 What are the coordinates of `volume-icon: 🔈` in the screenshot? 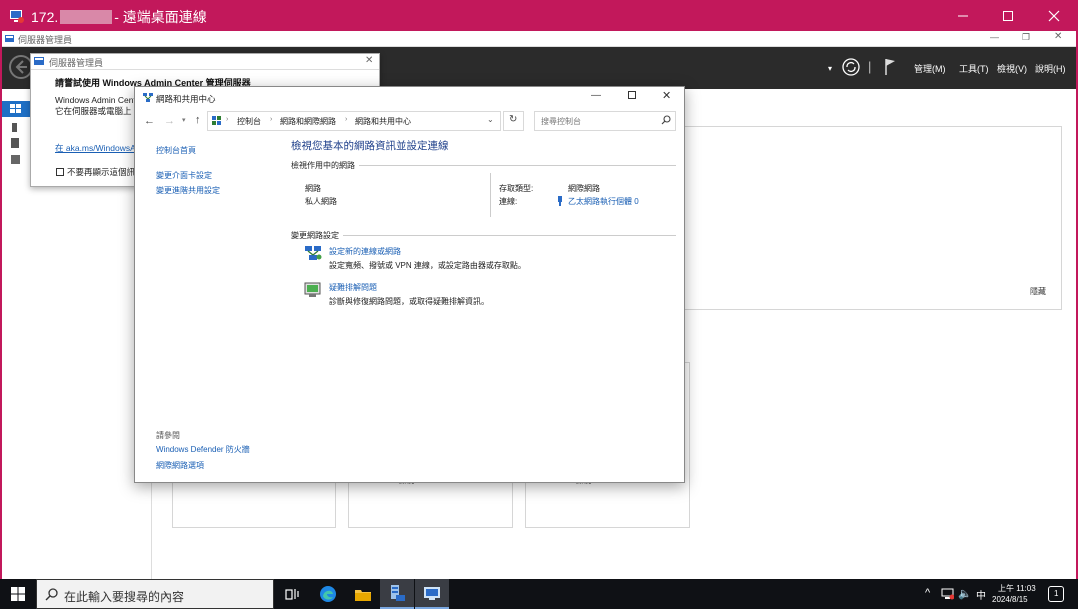 It's located at (965, 593).